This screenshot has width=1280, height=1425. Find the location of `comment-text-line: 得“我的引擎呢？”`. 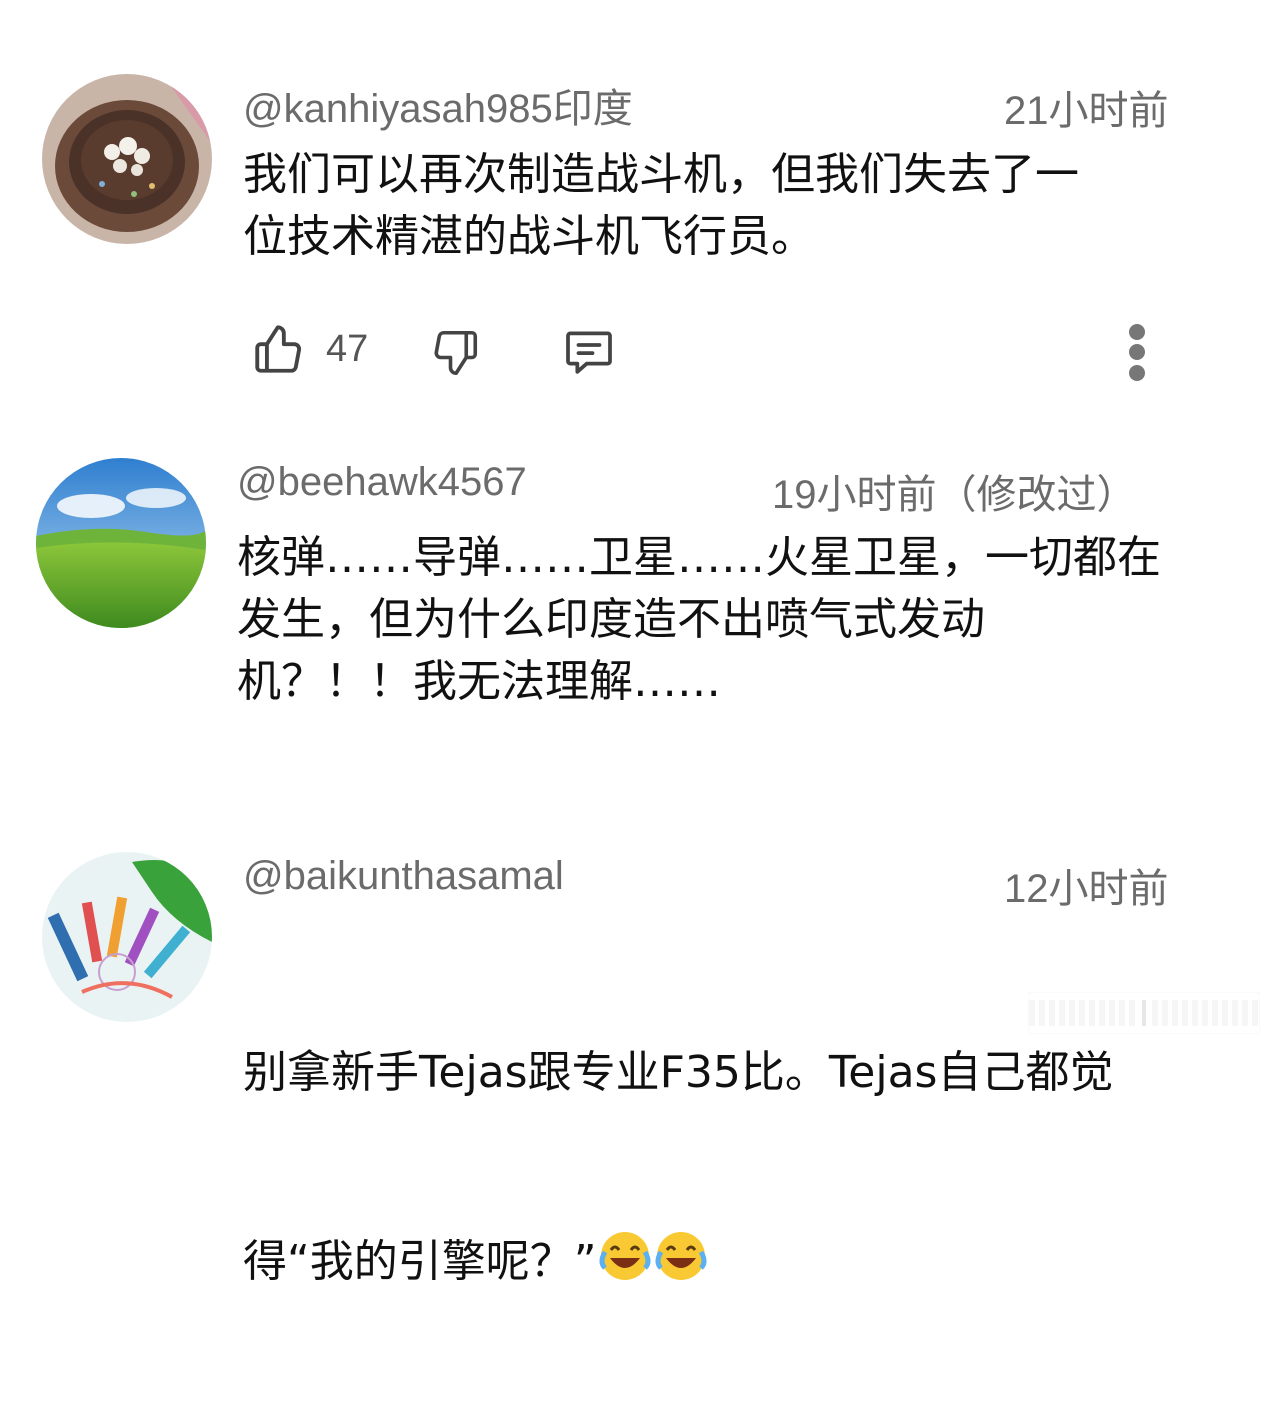

comment-text-line: 得“我的引擎呢？” is located at coordinates (743, 1264).